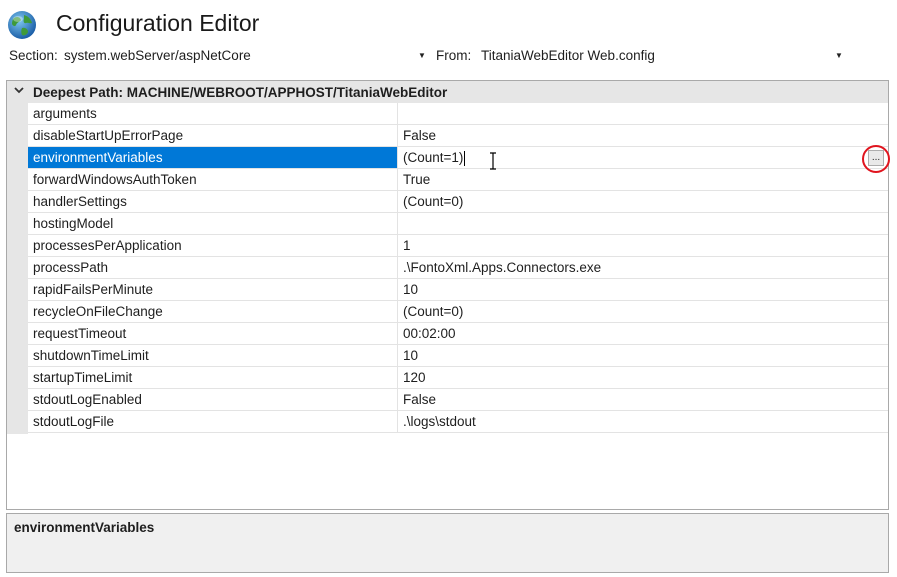 This screenshot has width=897, height=577. I want to click on i-beam-cursor-icon, so click(493, 161).